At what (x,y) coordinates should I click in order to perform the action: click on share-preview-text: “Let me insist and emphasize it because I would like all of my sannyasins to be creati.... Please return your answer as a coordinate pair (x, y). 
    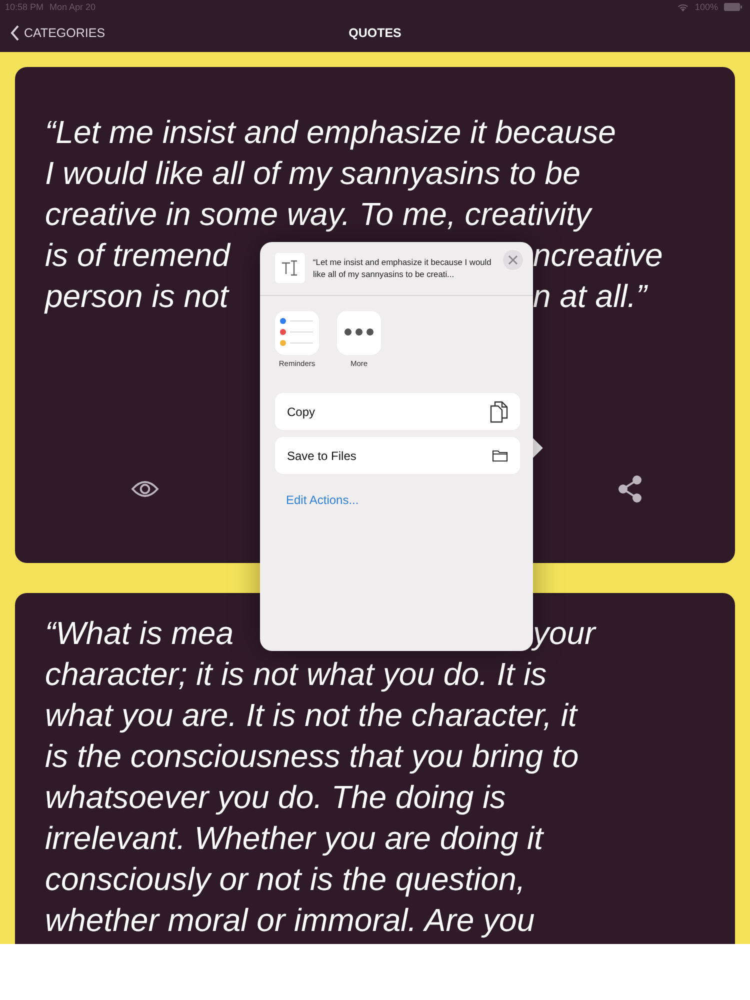
    Looking at the image, I should click on (402, 268).